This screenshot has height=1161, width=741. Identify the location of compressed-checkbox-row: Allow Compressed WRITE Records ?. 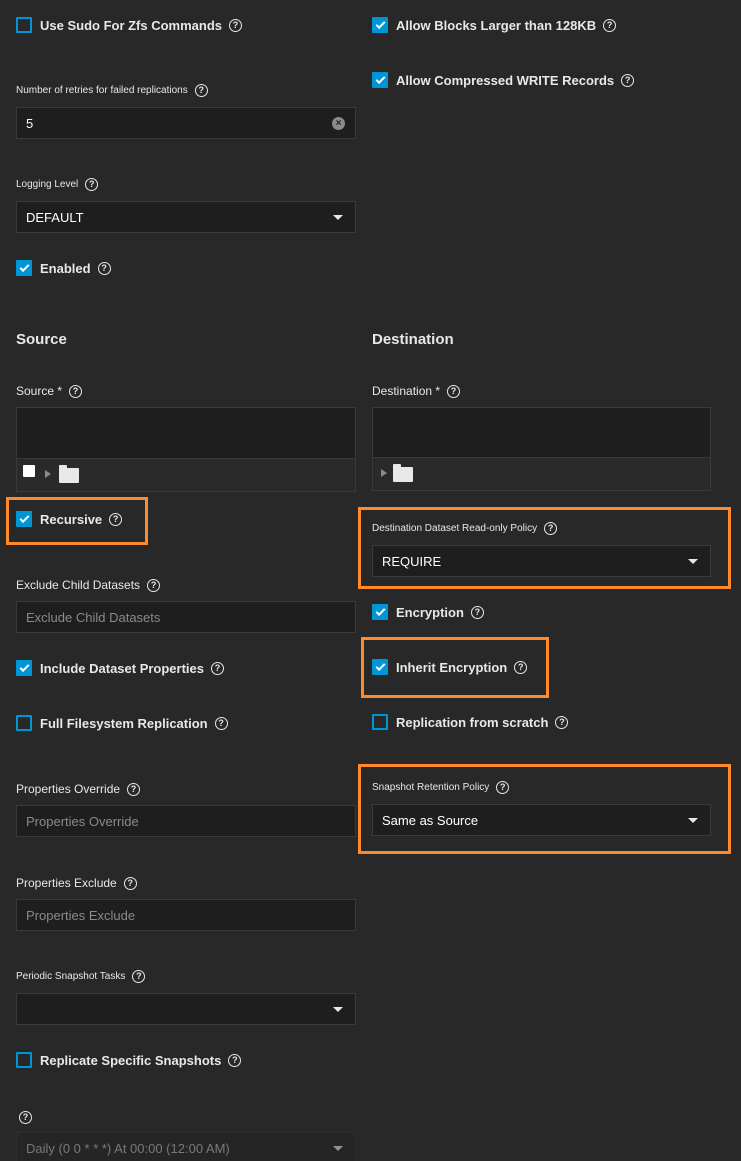
(503, 80).